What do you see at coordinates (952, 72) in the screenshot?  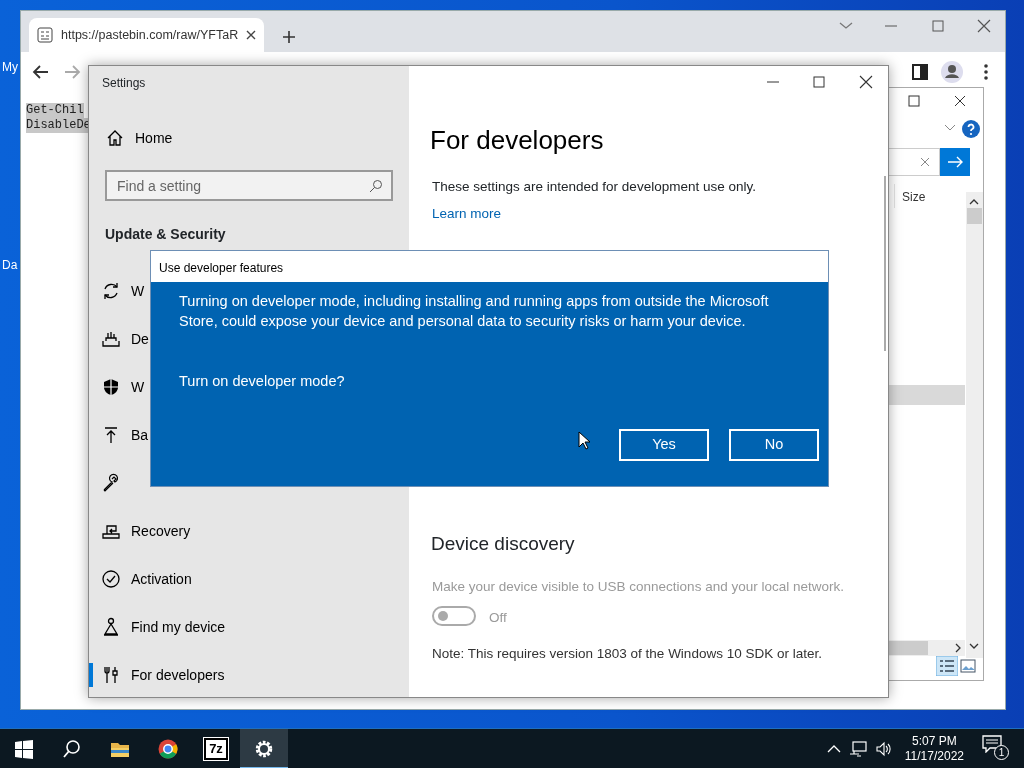 I see `profile-icon` at bounding box center [952, 72].